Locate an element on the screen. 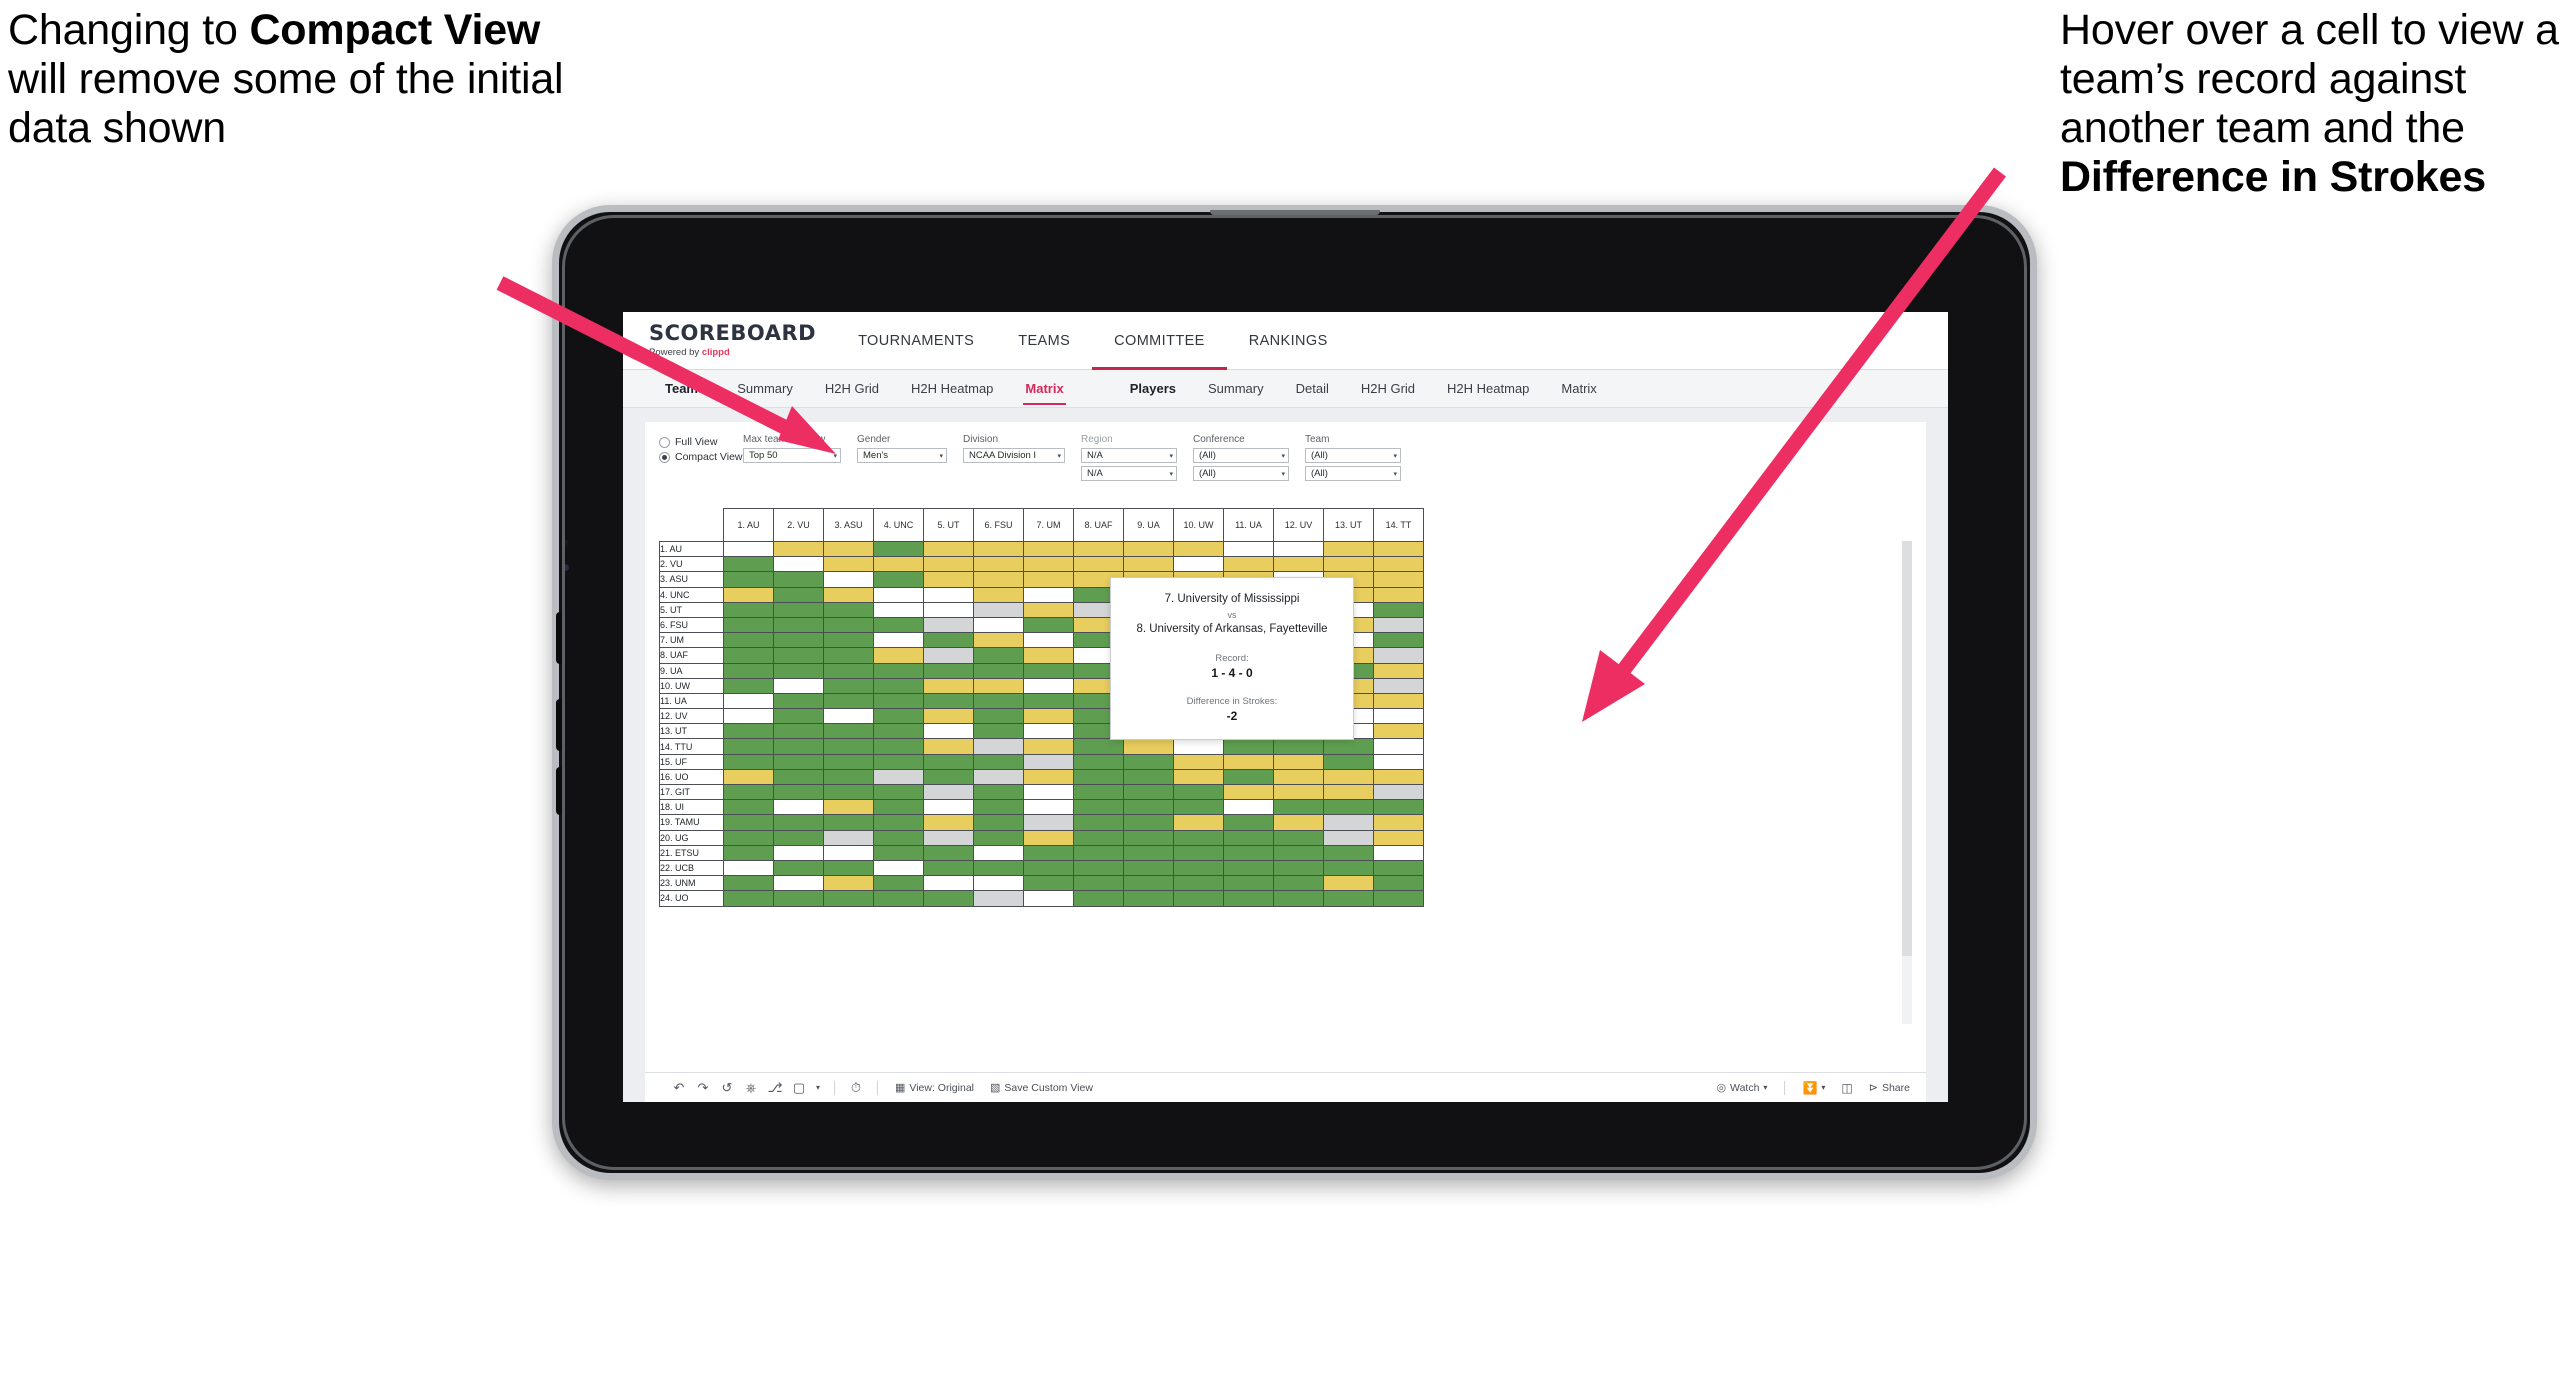 The width and height of the screenshot is (2565, 1380). matrix-row-header: 8. UAF is located at coordinates (691, 655).